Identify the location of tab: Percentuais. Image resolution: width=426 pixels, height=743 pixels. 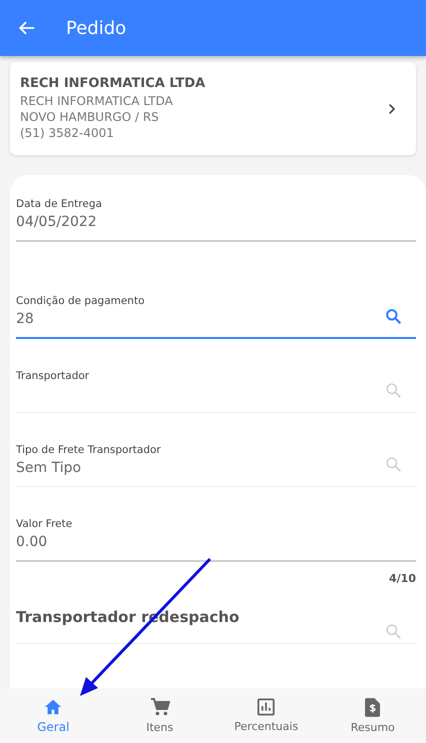
(266, 715).